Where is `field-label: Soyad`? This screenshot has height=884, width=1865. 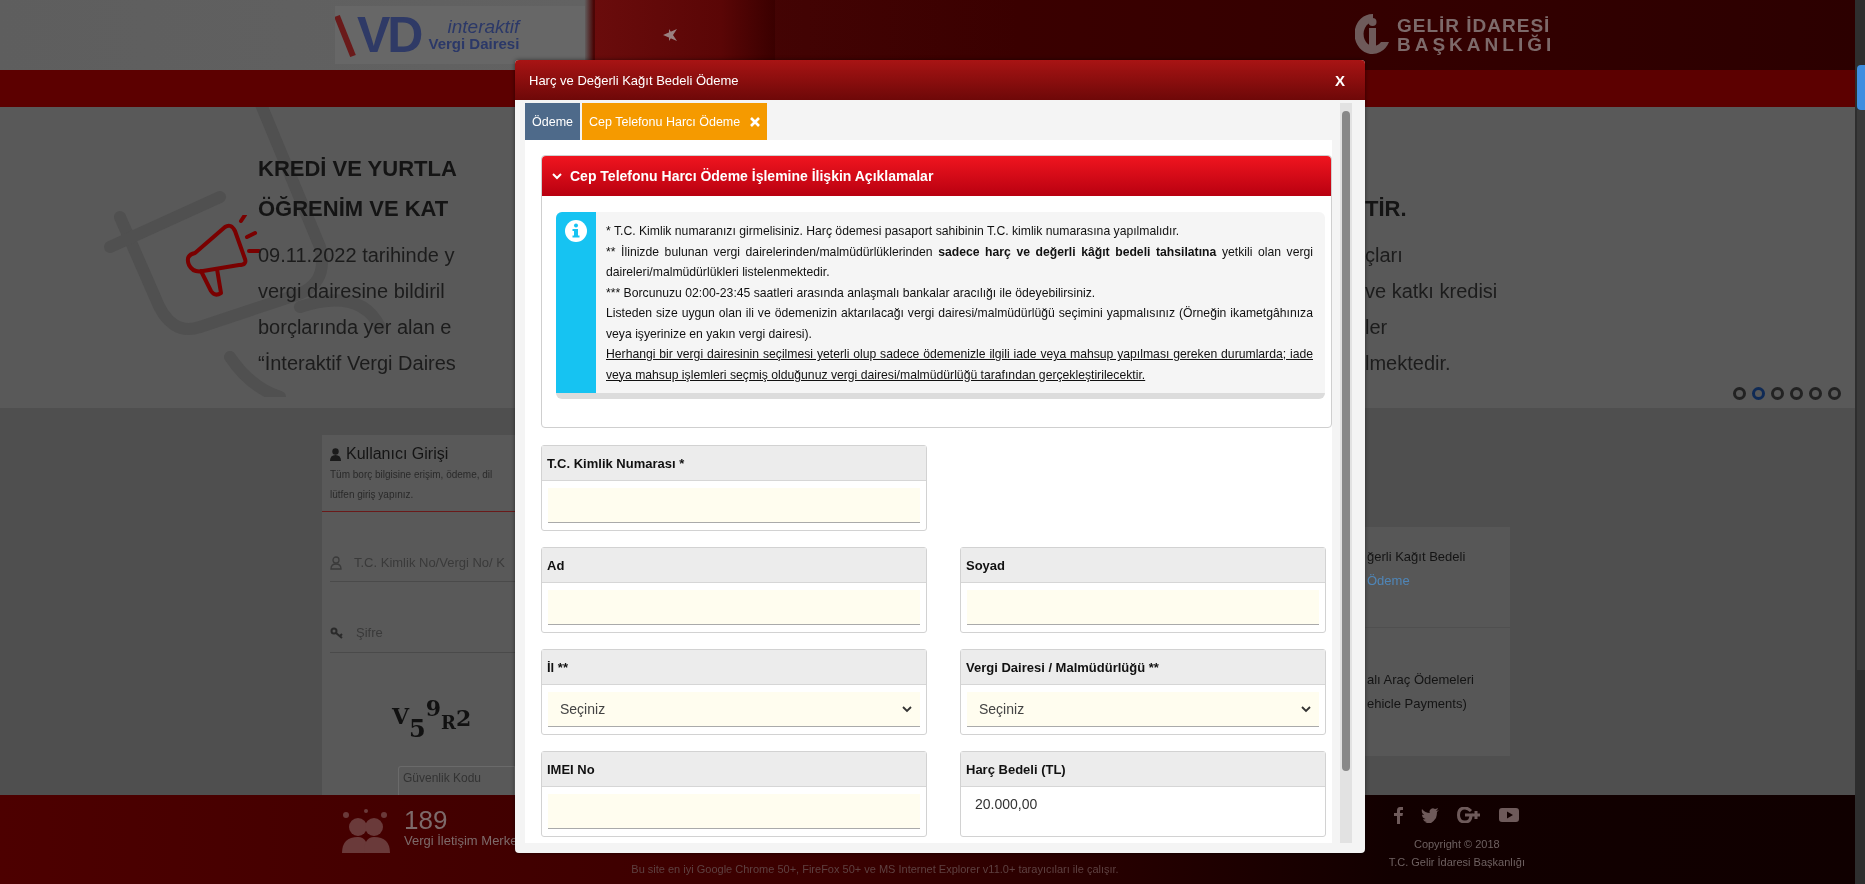
field-label: Soyad is located at coordinates (1143, 565).